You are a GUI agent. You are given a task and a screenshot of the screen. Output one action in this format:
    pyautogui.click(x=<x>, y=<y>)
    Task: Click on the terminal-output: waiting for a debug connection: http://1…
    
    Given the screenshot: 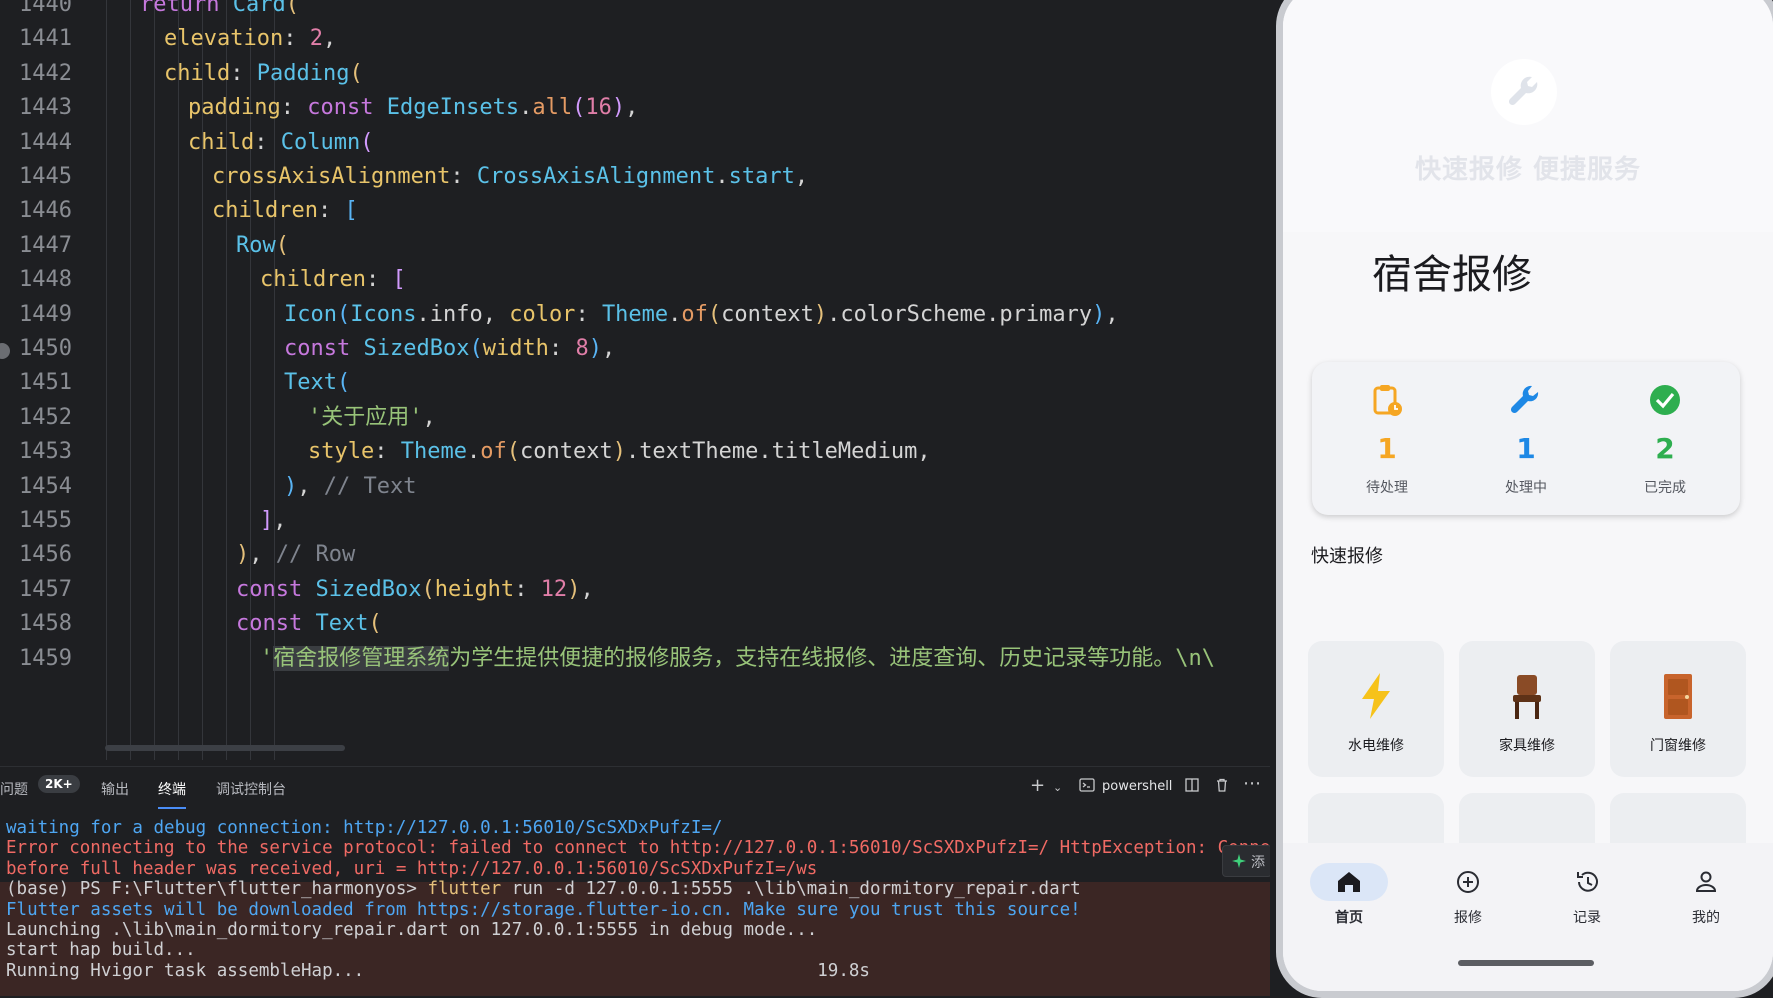 What is the action you would take?
    pyautogui.click(x=645, y=904)
    